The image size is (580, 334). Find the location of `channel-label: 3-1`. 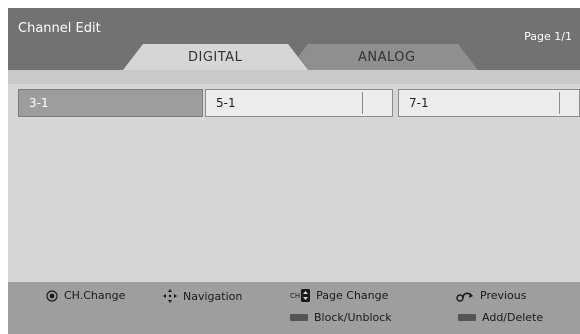

channel-label: 3-1 is located at coordinates (39, 103).